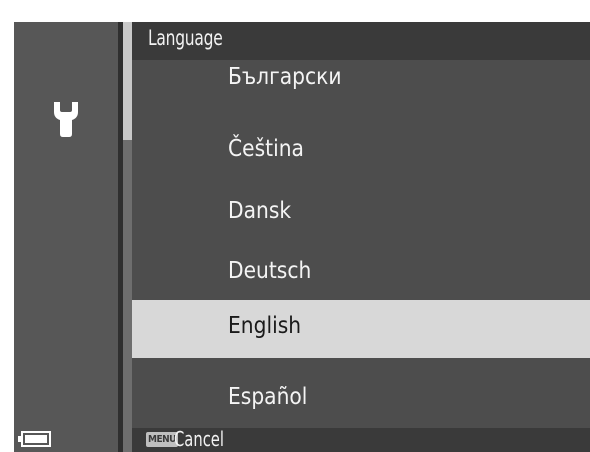 This screenshot has width=590, height=452. I want to click on cancel-button: Cancel, so click(199, 439).